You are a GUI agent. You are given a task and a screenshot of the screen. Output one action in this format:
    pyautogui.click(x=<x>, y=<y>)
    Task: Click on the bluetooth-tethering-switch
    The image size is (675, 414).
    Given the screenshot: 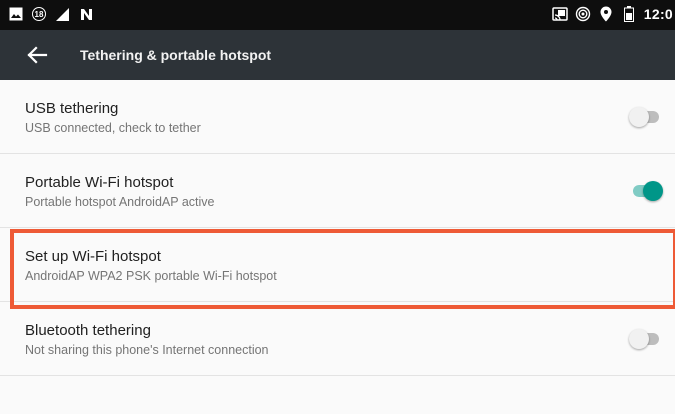 What is the action you would take?
    pyautogui.click(x=647, y=339)
    